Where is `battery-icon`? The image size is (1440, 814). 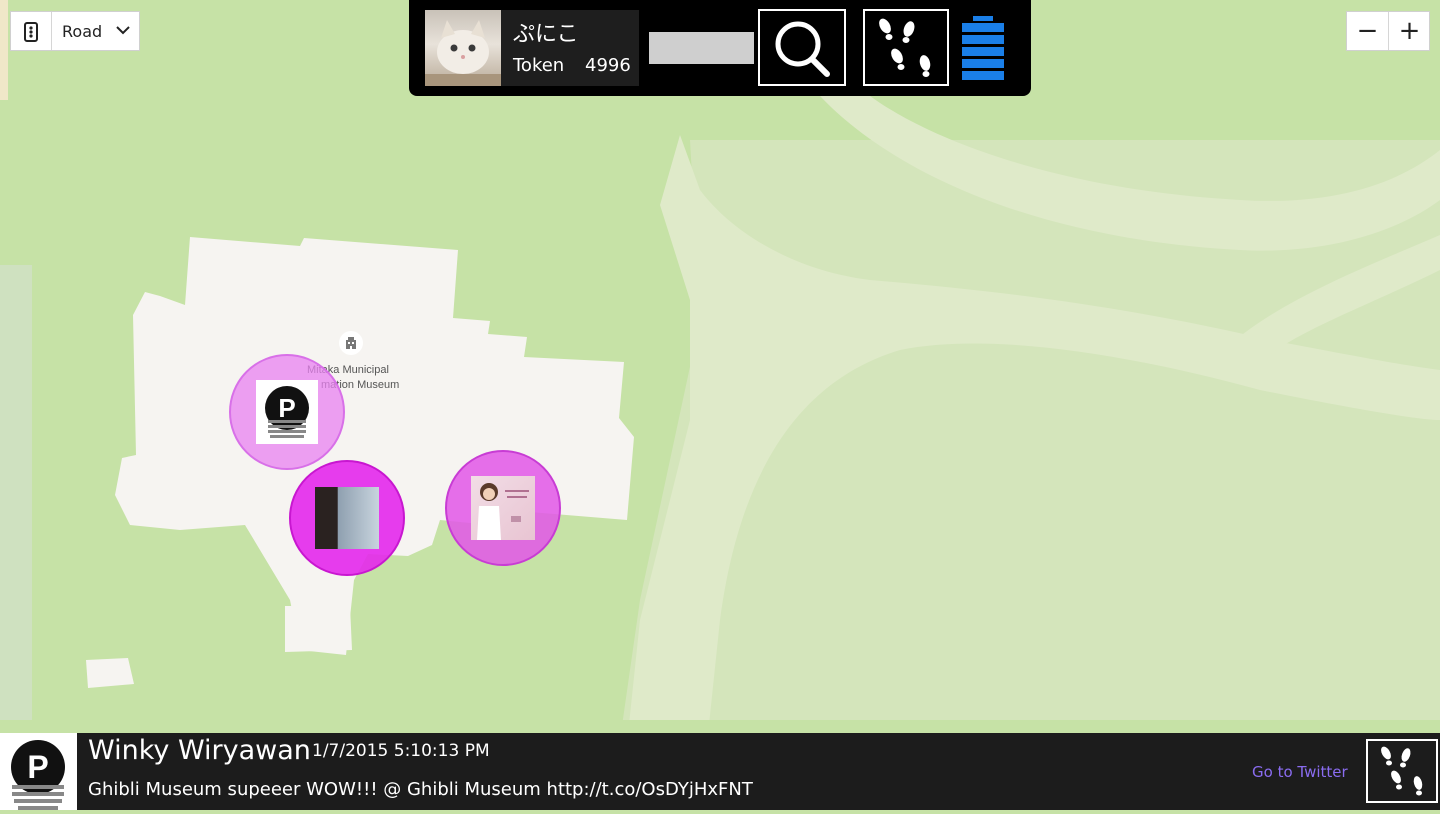 battery-icon is located at coordinates (983, 48).